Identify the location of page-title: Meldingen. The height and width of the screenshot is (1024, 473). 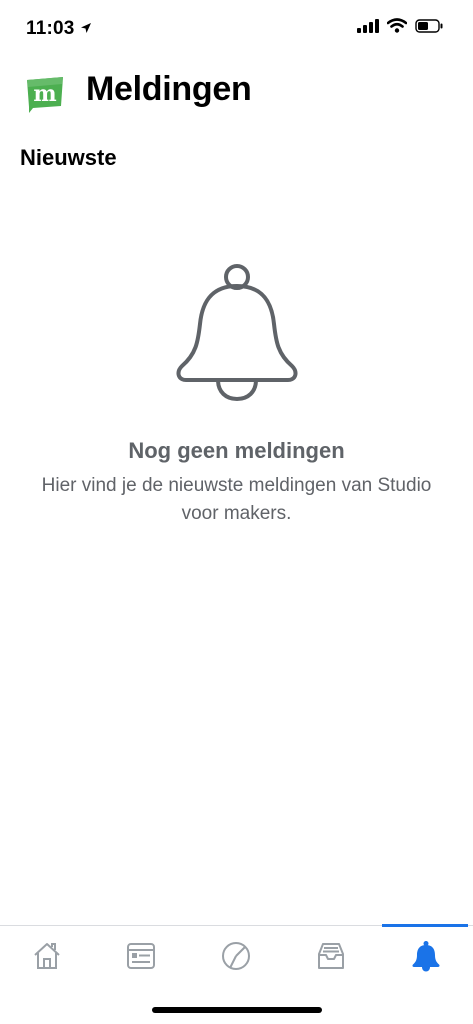
(169, 89).